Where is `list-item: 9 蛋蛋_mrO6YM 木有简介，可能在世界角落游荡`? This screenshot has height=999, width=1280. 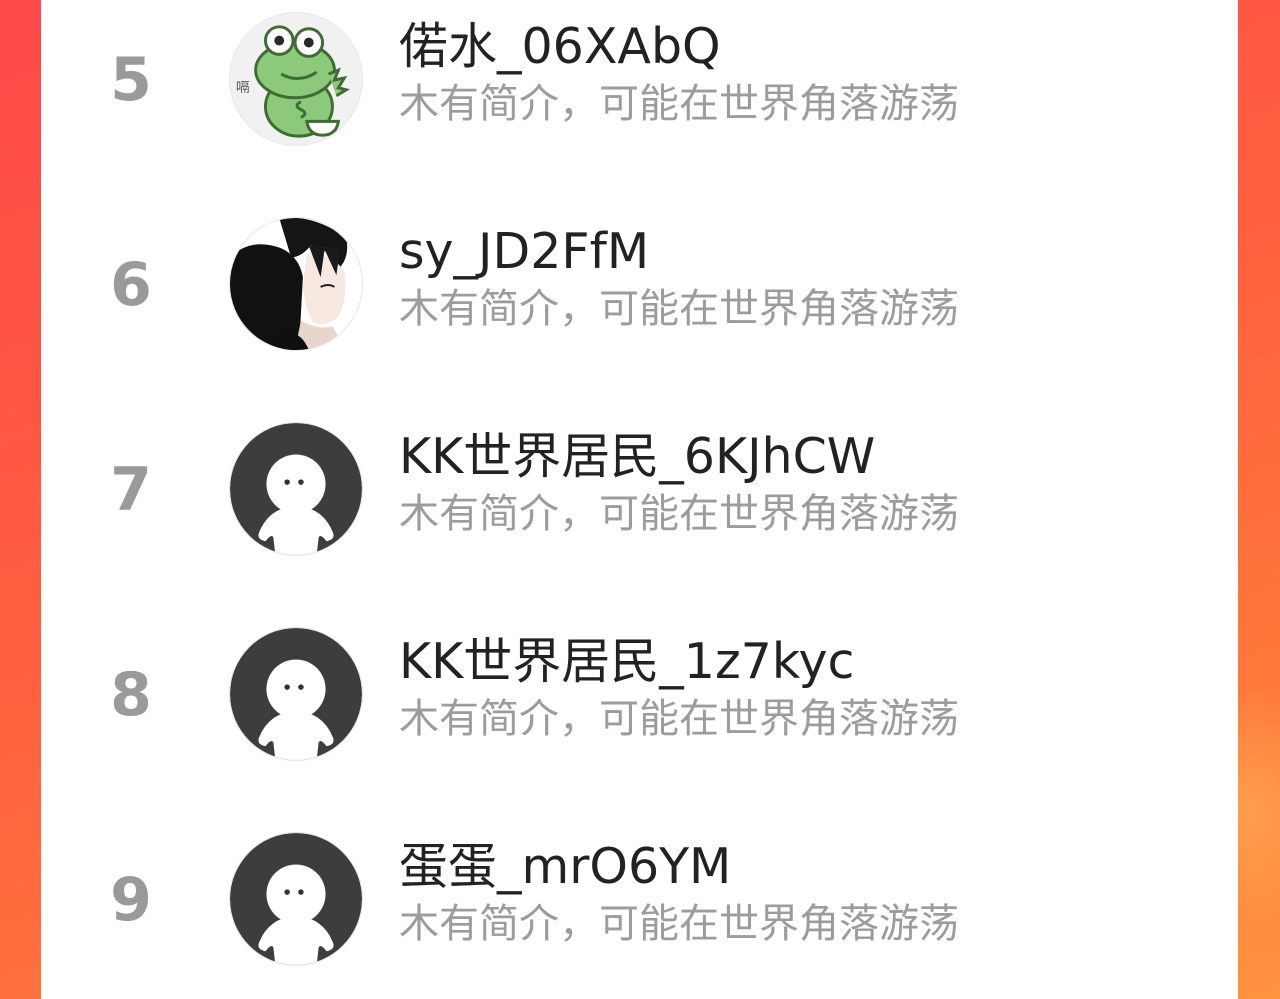
list-item: 9 蛋蛋_mrO6YM 木有简介，可能在世界角落游荡 is located at coordinates (639, 900).